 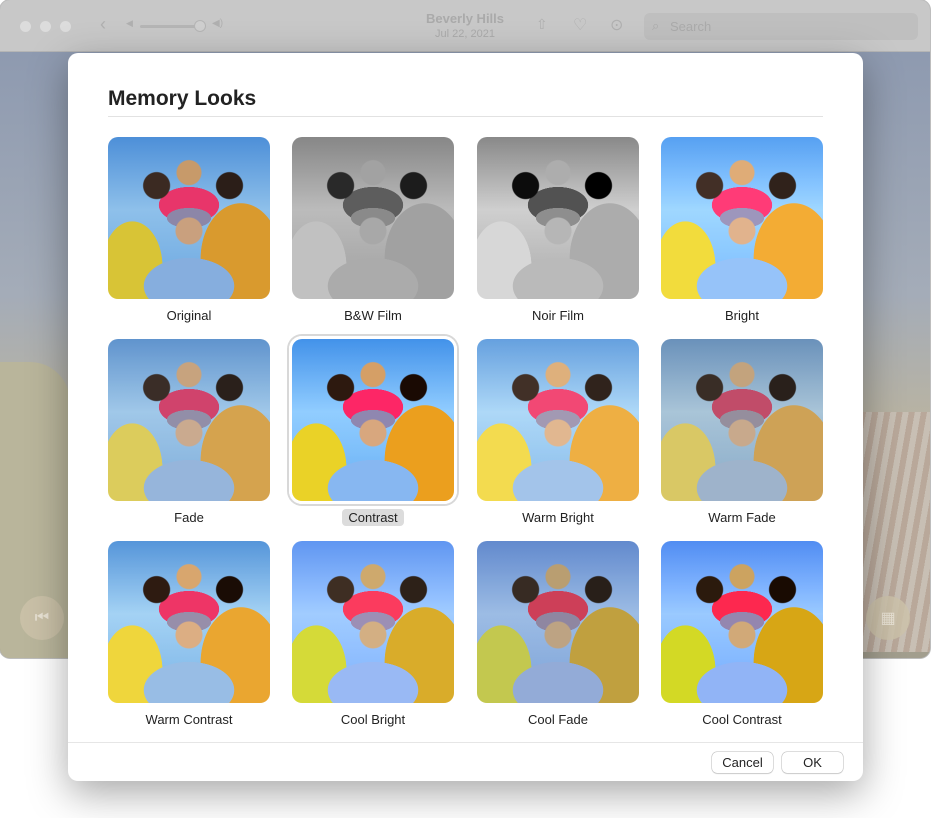 I want to click on volume-slider, so click(x=173, y=26).